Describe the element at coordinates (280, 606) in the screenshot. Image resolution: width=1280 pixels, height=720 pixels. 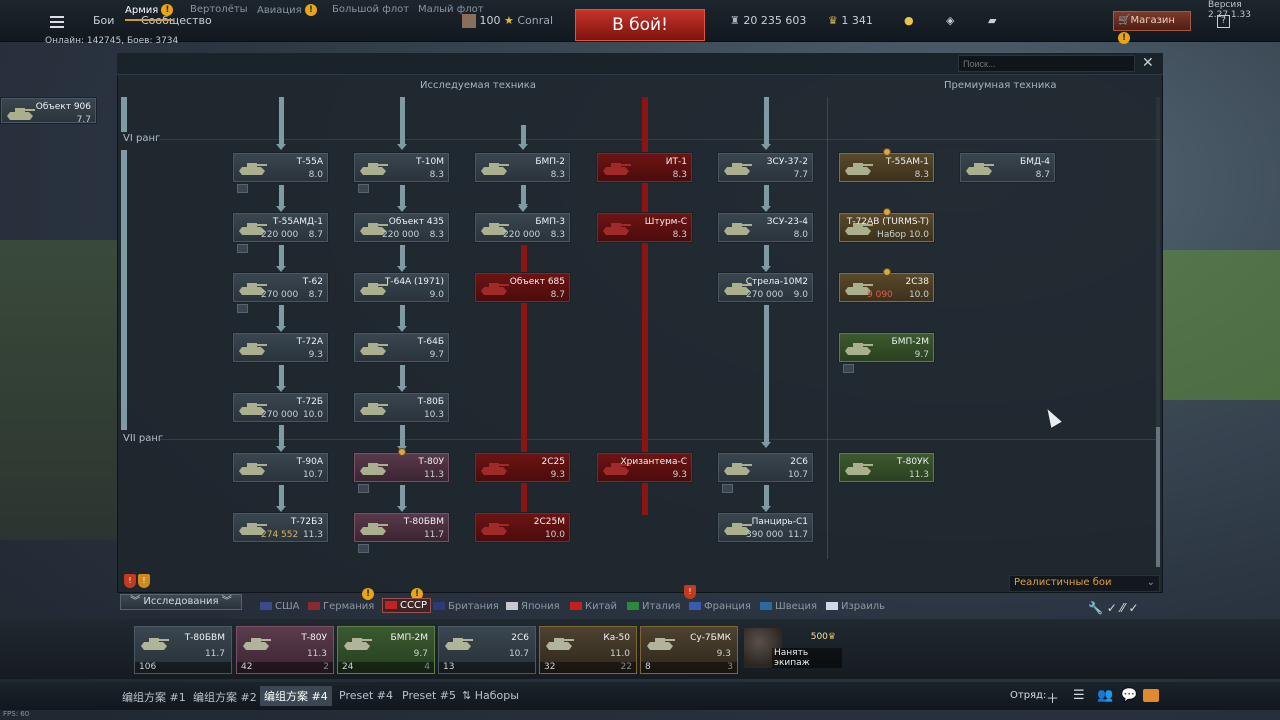
I see `nation-tab: США` at that location.